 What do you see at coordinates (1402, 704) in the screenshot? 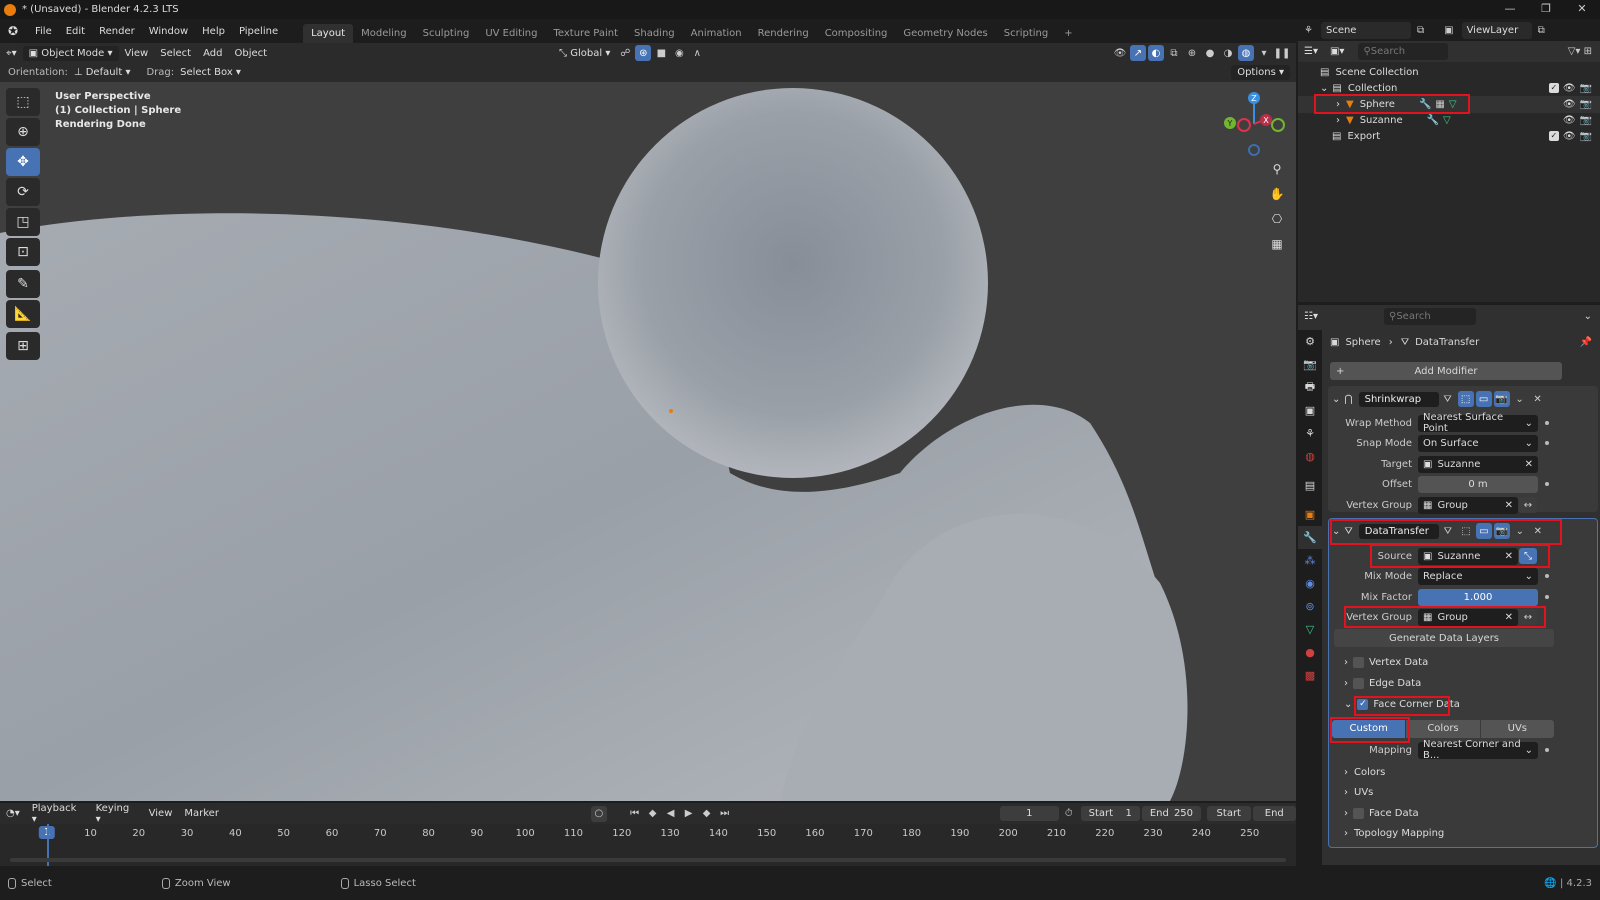
I see `face-corner-data-section: ⌄ ✓ Face Corner Data` at bounding box center [1402, 704].